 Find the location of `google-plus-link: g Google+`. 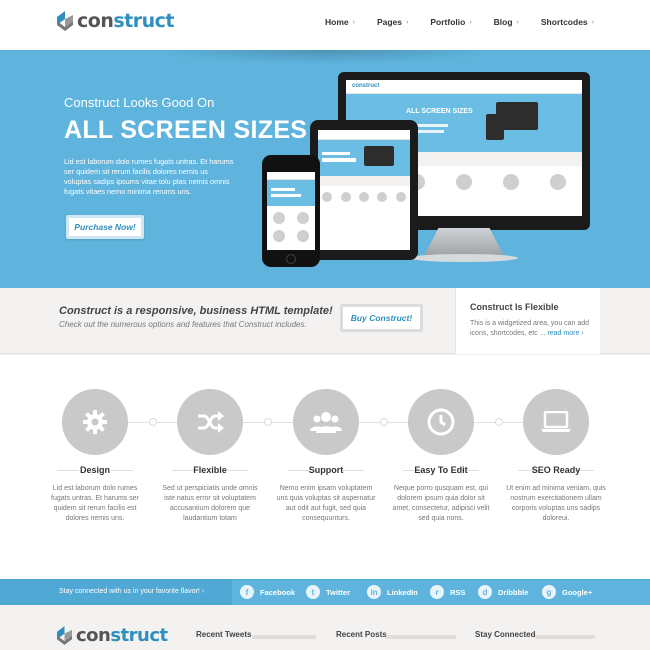

google-plus-link: g Google+ is located at coordinates (567, 592).